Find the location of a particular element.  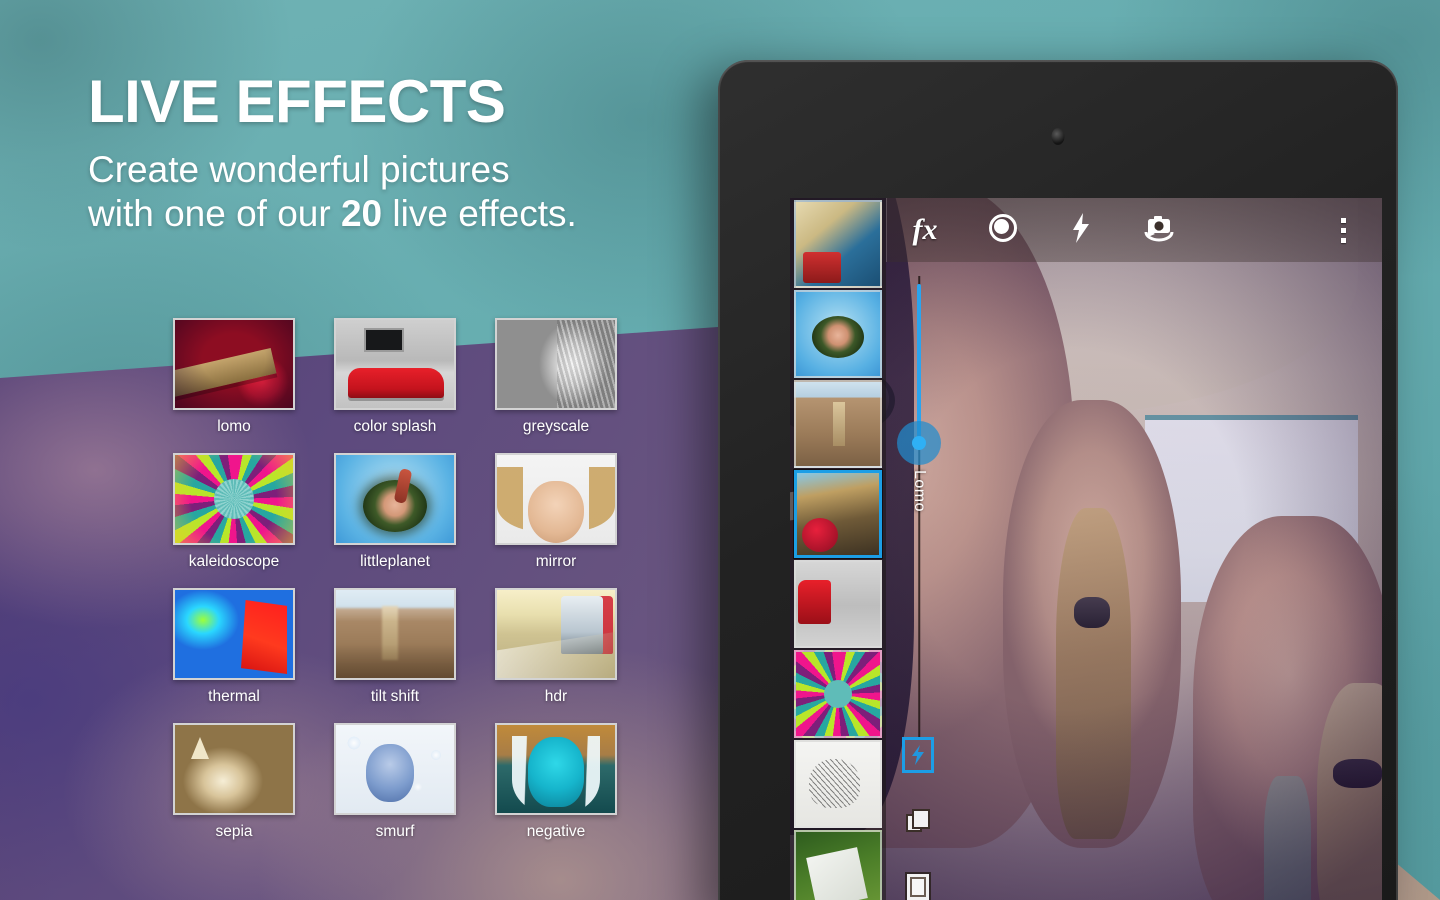

fx-icon: fx is located at coordinates (925, 229).